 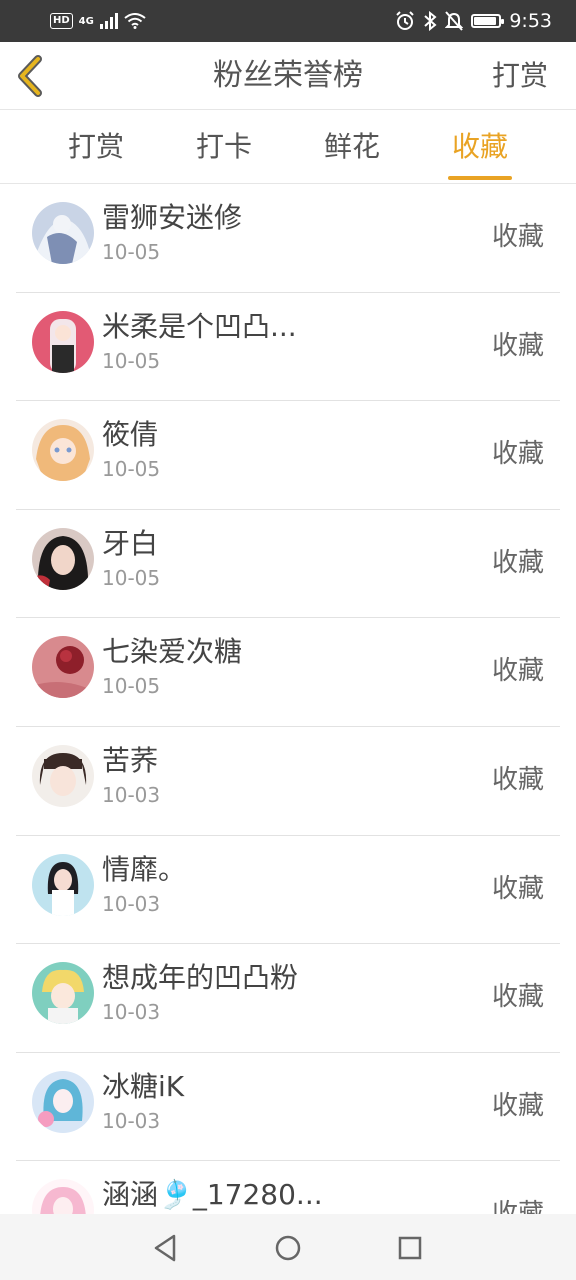 I want to click on tab-checkin: 打卡, so click(x=224, y=147).